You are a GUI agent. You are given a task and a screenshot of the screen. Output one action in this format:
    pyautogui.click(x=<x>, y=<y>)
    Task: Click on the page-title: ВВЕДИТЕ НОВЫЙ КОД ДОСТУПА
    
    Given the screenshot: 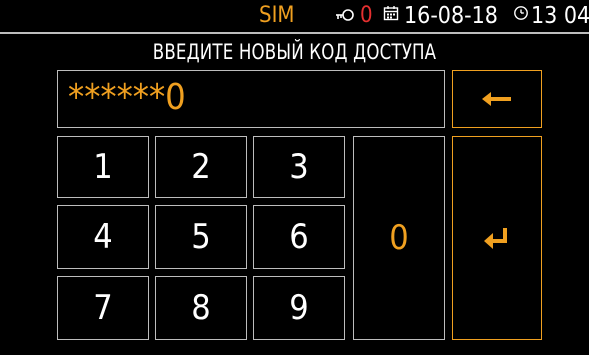 What is the action you would take?
    pyautogui.click(x=294, y=52)
    